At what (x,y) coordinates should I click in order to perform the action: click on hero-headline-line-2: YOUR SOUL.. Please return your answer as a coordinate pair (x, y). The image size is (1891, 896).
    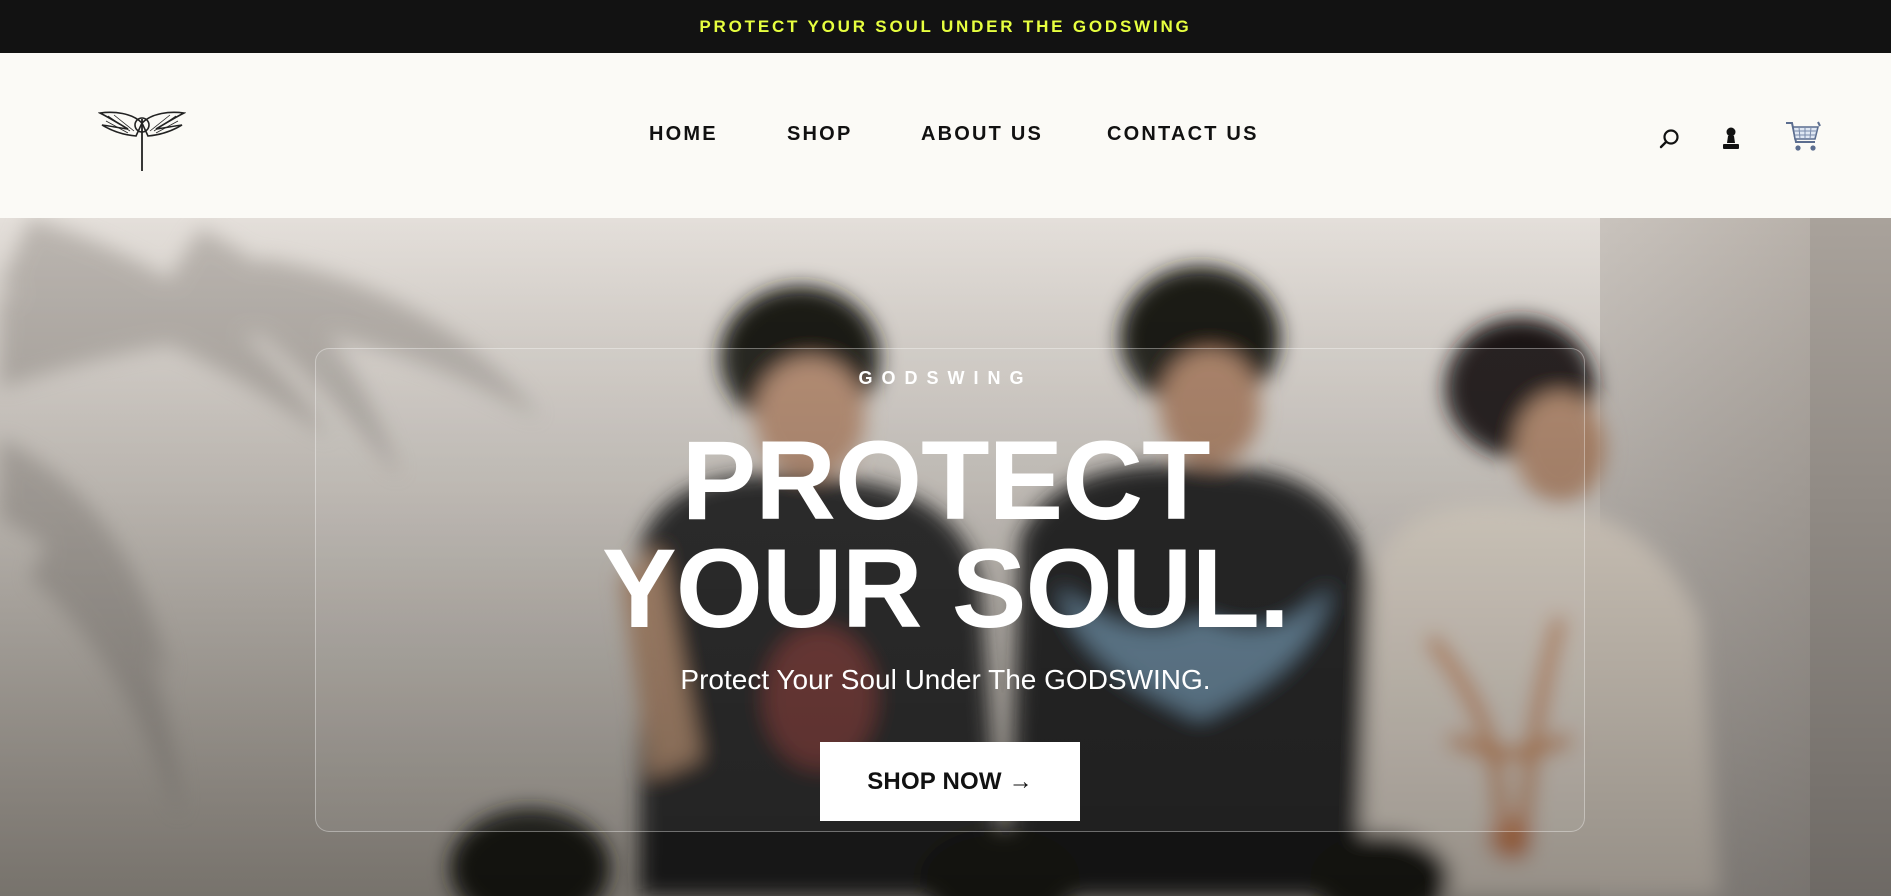
    Looking at the image, I should click on (946, 588).